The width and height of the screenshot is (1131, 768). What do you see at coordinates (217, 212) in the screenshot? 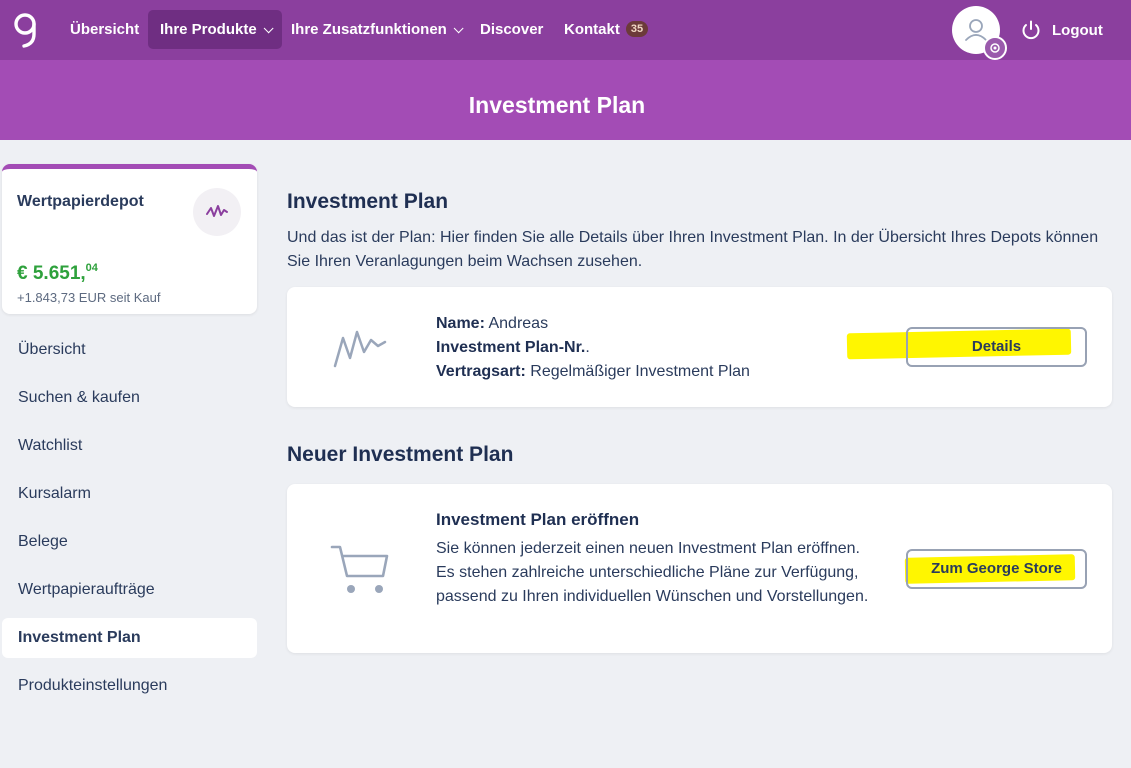
I see `activity-icon` at bounding box center [217, 212].